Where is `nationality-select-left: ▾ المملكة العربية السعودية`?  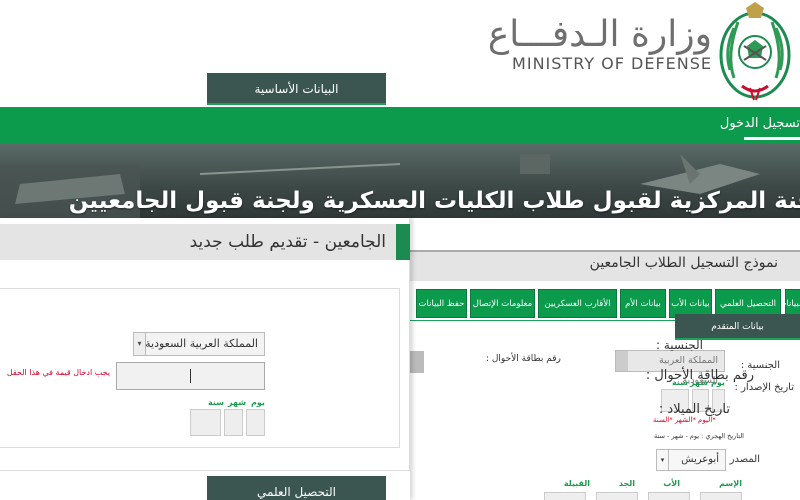
nationality-select-left: ▾ المملكة العربية السعودية is located at coordinates (199, 344).